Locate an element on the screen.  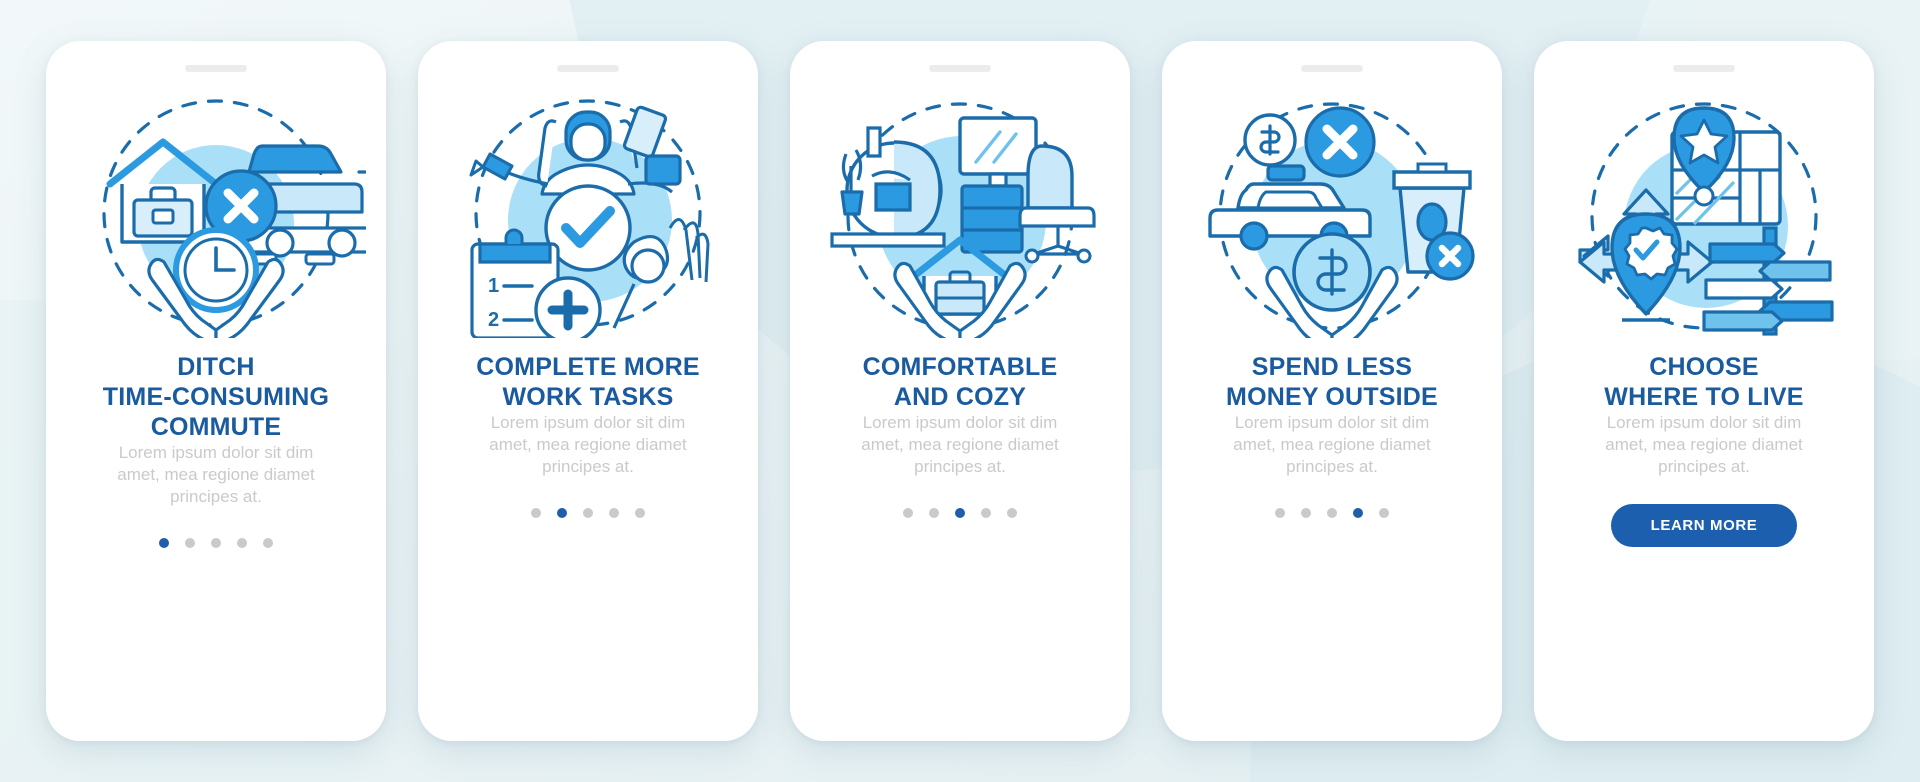
learn-more-button: LEARN MORE is located at coordinates (1704, 525).